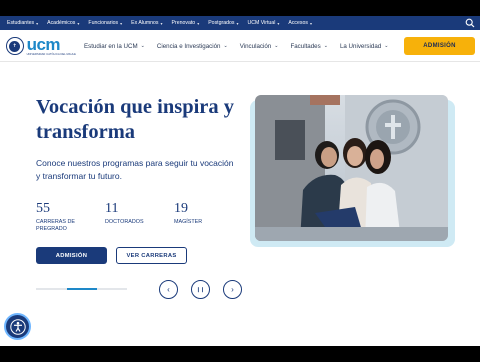 The height and width of the screenshot is (362, 480). I want to click on arrow-right-icon: ›, so click(232, 289).